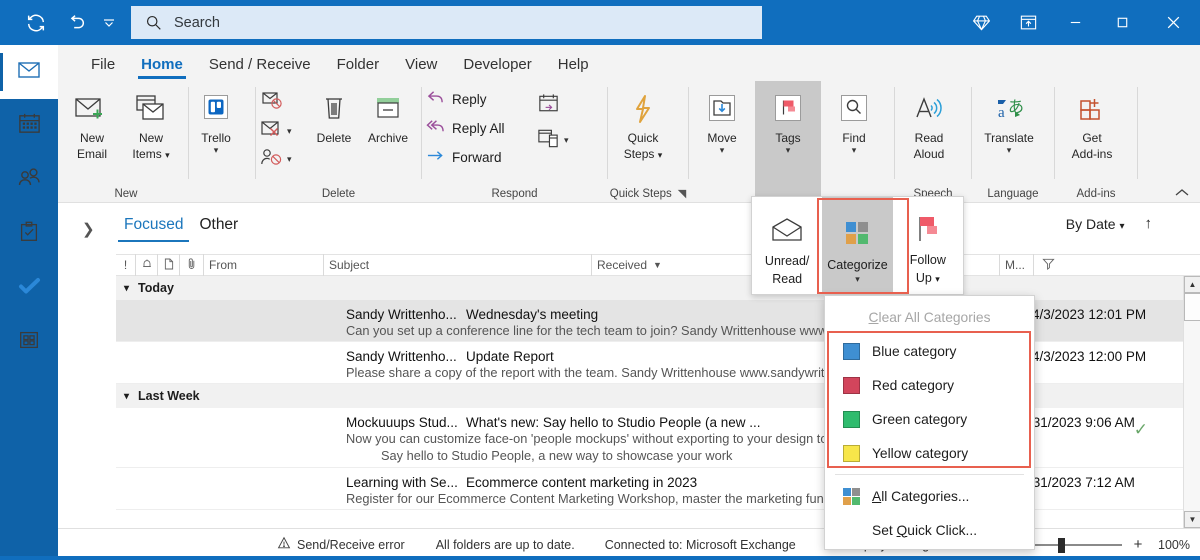 The height and width of the screenshot is (560, 1200). What do you see at coordinates (1028, 22) in the screenshot?
I see `restore-ribbon-icon` at bounding box center [1028, 22].